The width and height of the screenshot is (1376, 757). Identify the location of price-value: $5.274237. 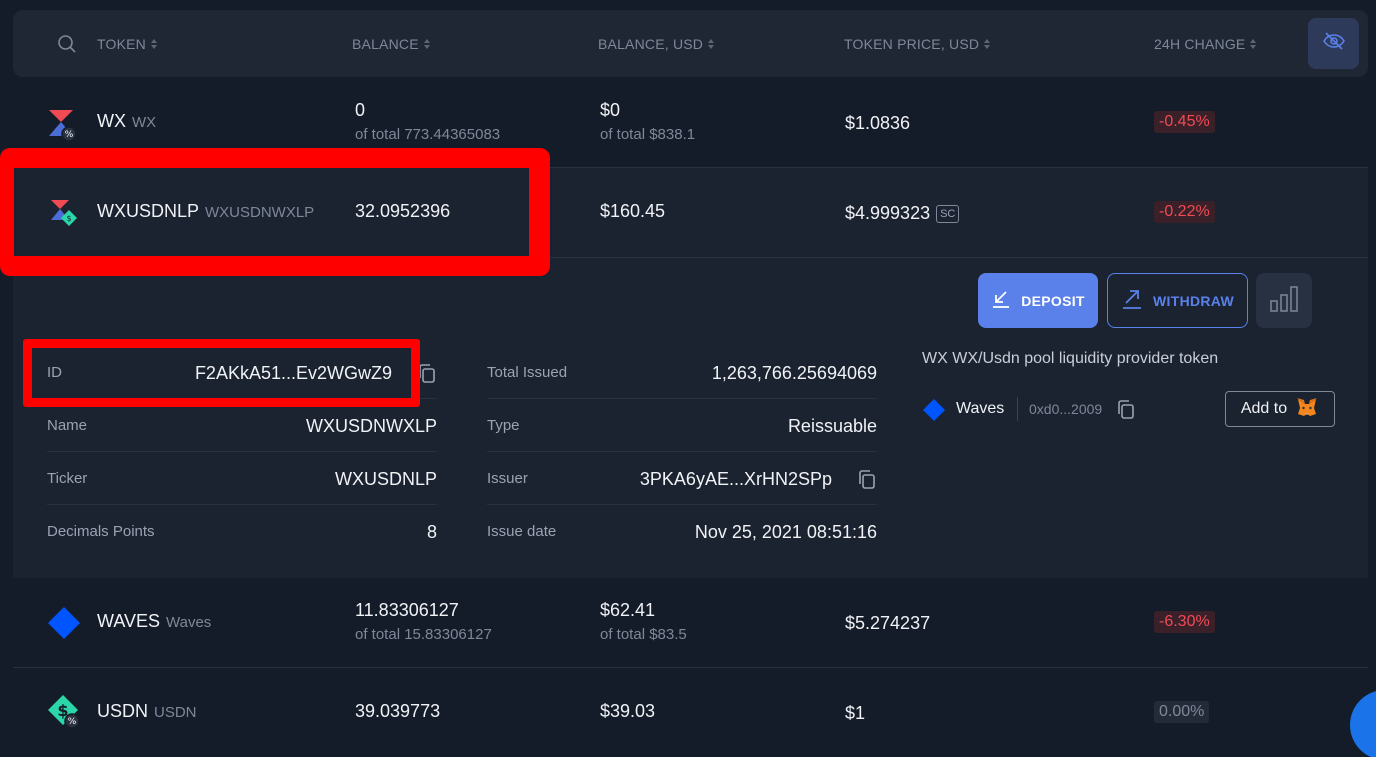
(888, 623).